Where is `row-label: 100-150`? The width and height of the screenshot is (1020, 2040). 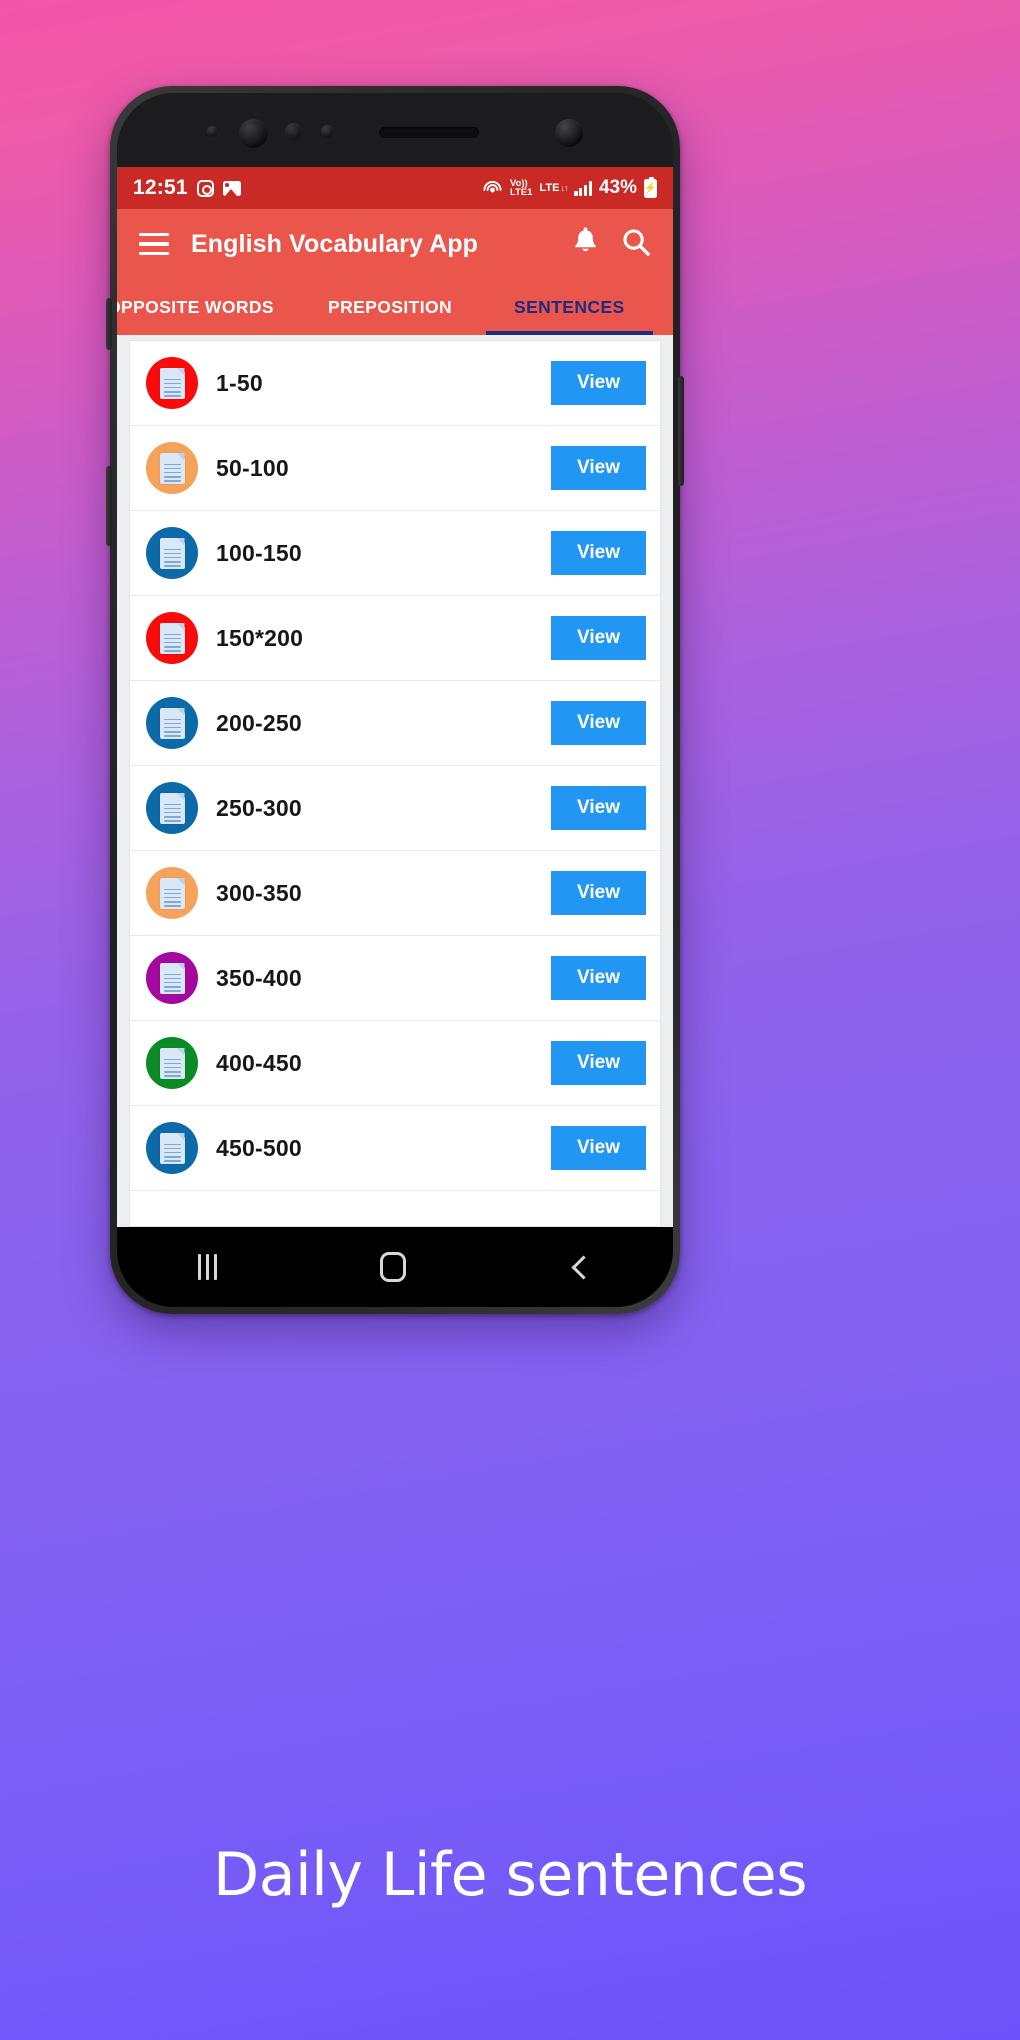 row-label: 100-150 is located at coordinates (259, 552).